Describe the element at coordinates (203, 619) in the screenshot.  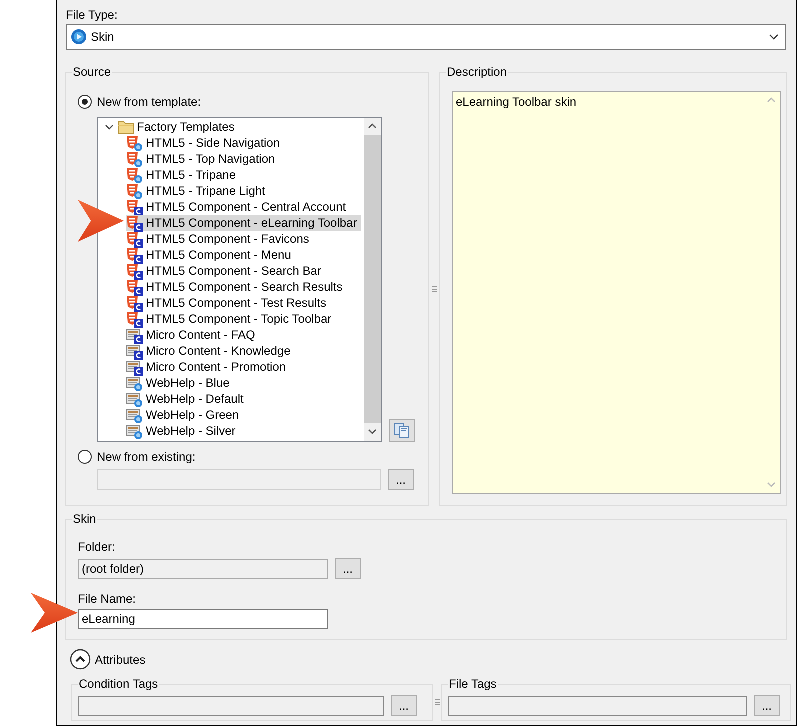
I see `file-name-field: eLearning` at that location.